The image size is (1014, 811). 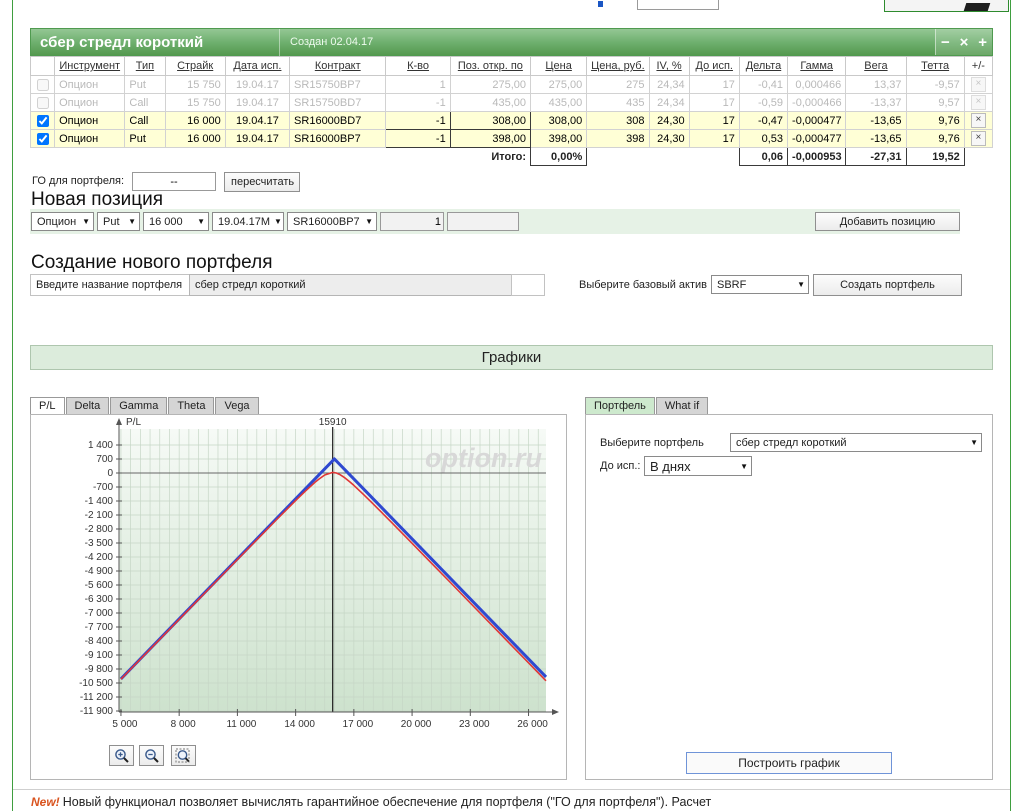 I want to click on cell-qty: 1, so click(x=418, y=84).